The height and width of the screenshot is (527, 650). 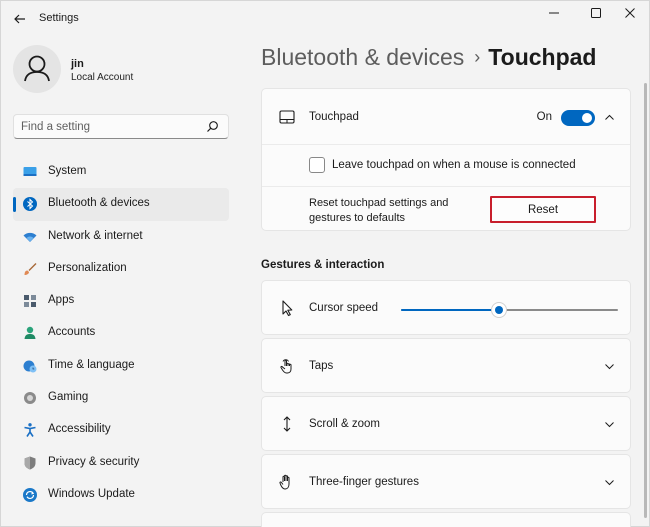 What do you see at coordinates (30, 237) in the screenshot?
I see `wifi-icon` at bounding box center [30, 237].